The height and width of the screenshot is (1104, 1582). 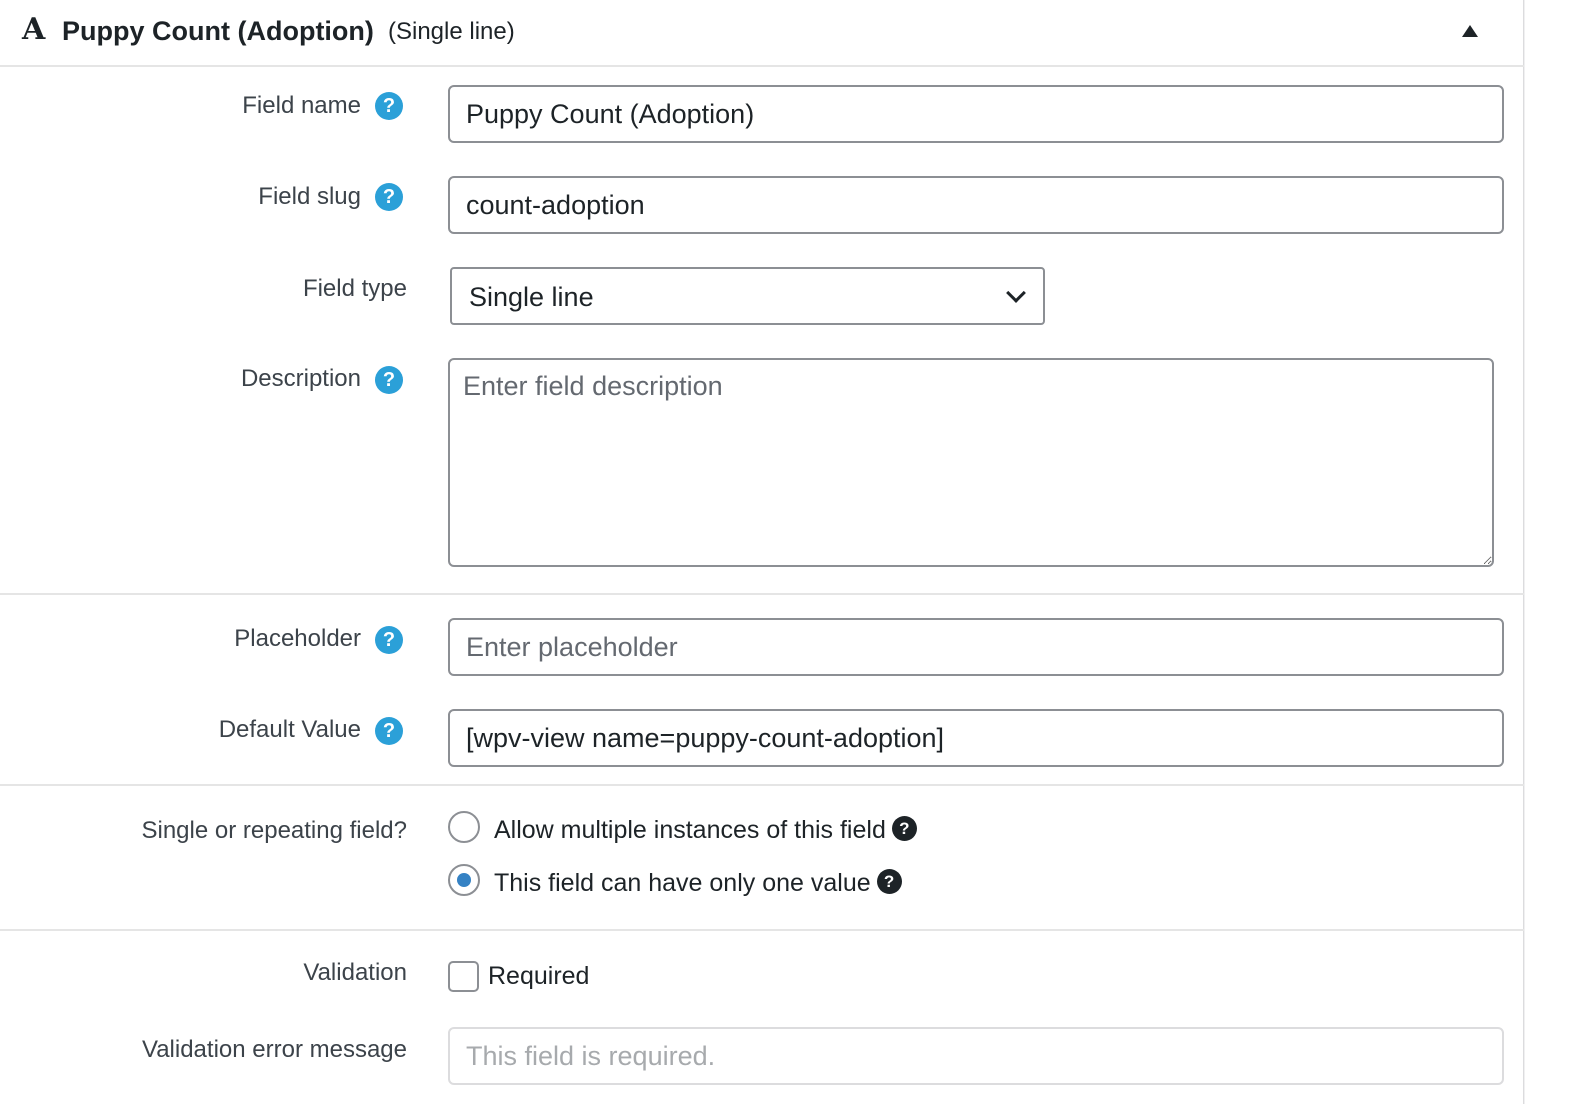 What do you see at coordinates (389, 197) in the screenshot?
I see `field-slug-help-icon: ?` at bounding box center [389, 197].